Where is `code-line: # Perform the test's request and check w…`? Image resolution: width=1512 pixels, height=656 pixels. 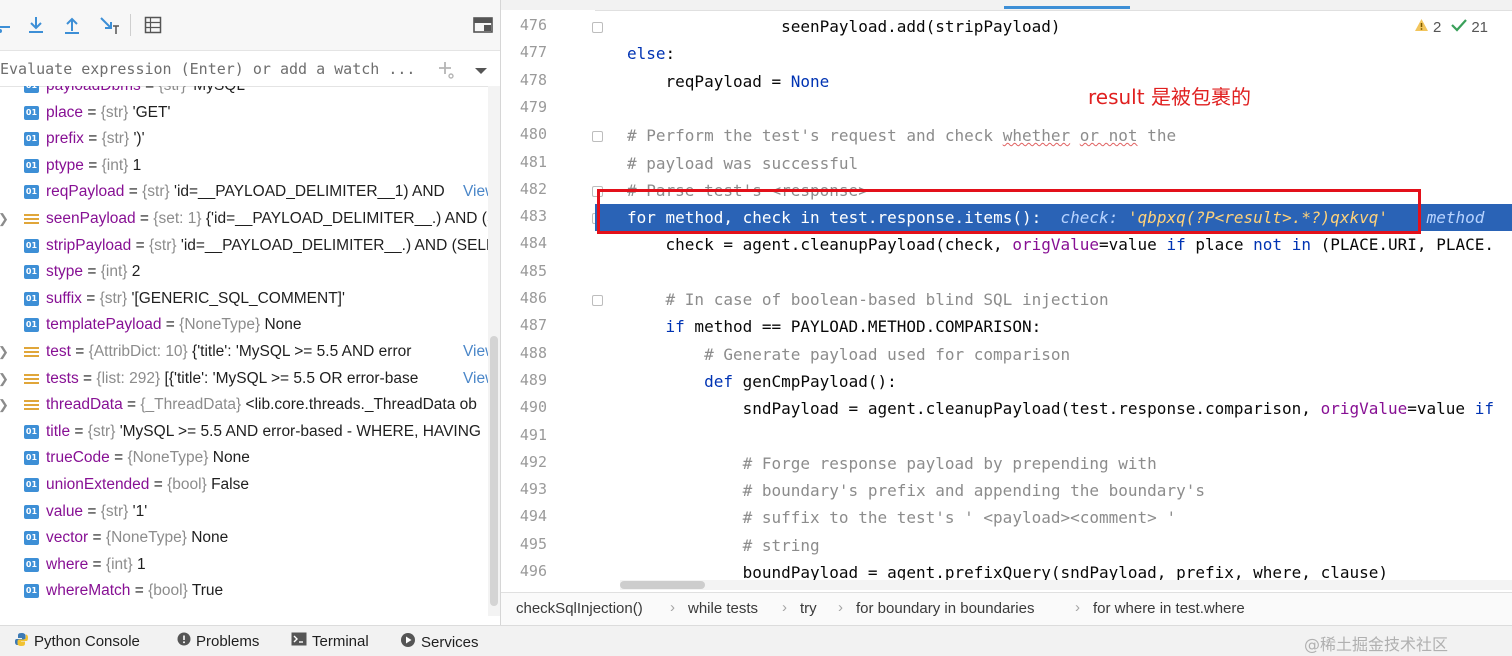 code-line: # Perform the test's request and check w… is located at coordinates (1053, 135).